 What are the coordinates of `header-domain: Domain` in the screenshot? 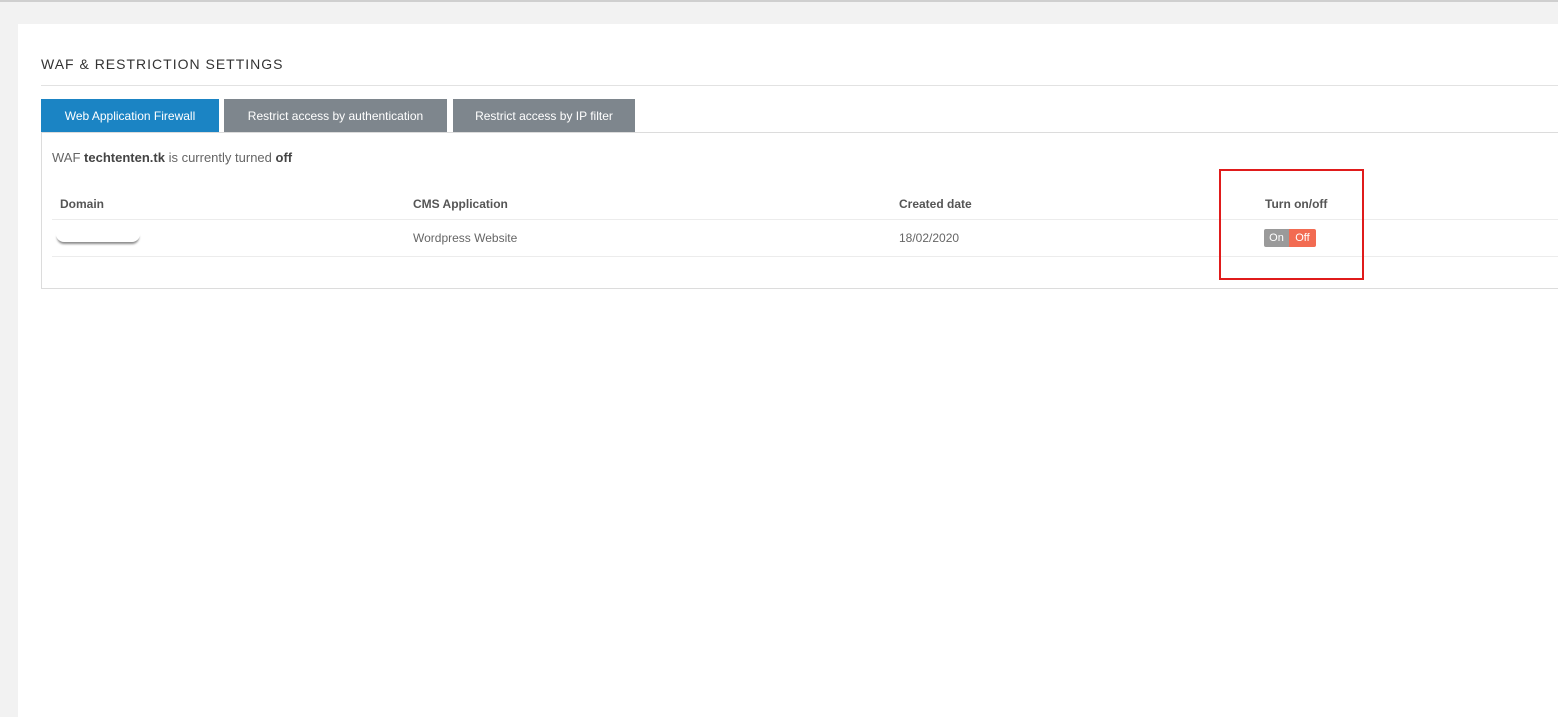 It's located at (82, 204).